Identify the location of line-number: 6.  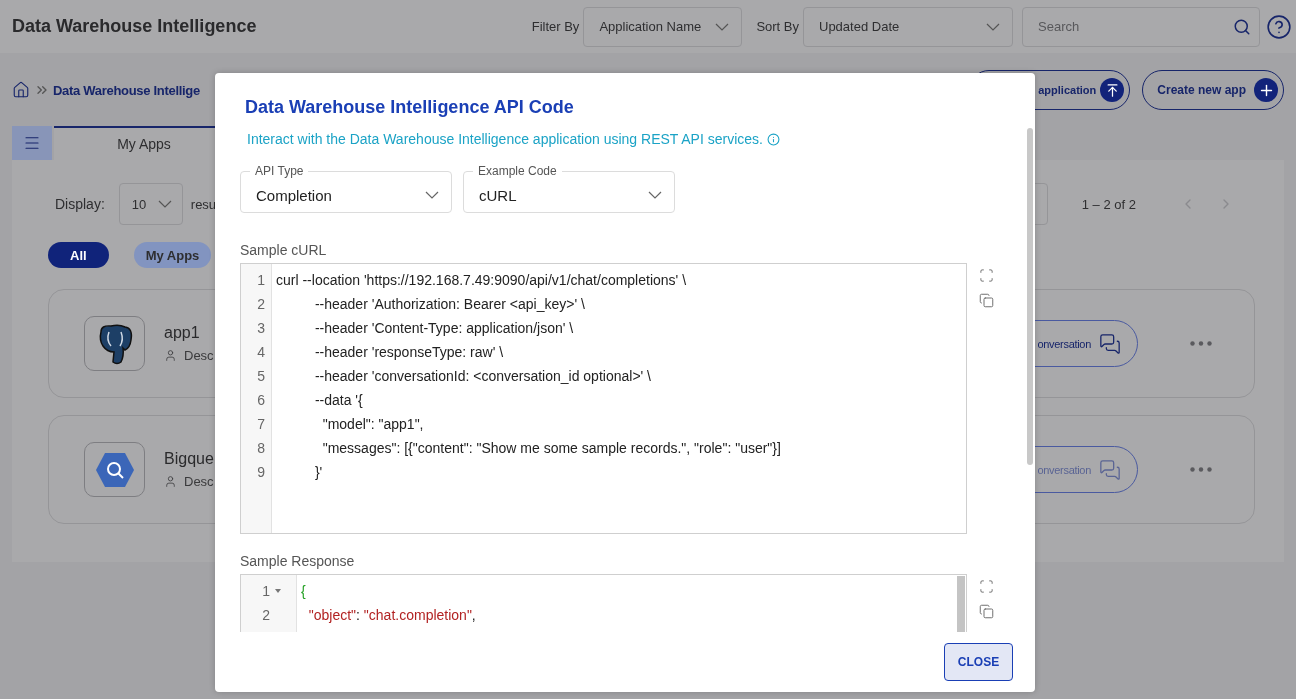
(261, 400).